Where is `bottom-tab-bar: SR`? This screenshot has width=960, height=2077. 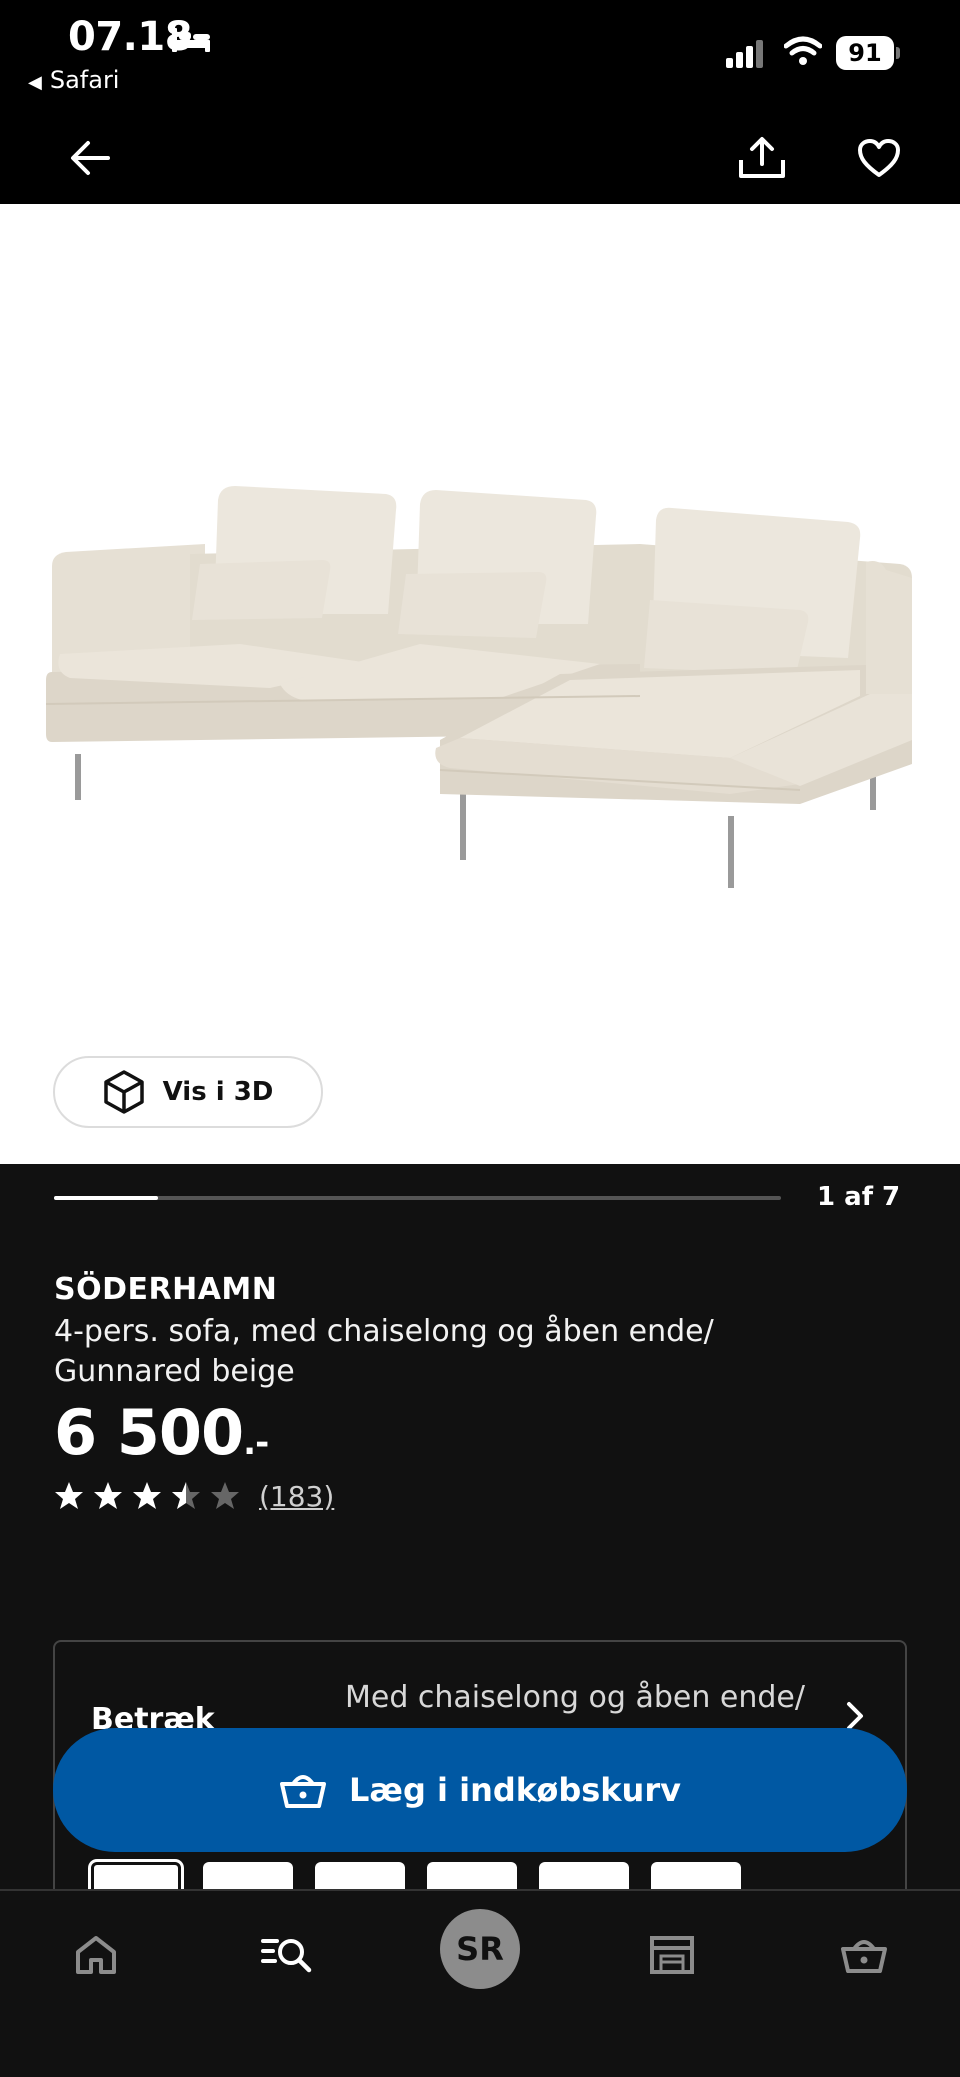
bottom-tab-bar: SR is located at coordinates (480, 1983).